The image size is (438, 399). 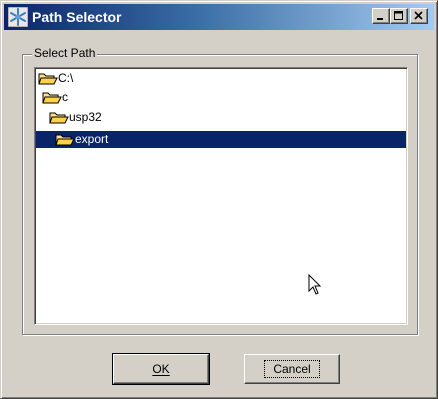 I want to click on tree-item: C:\, so click(x=78, y=78).